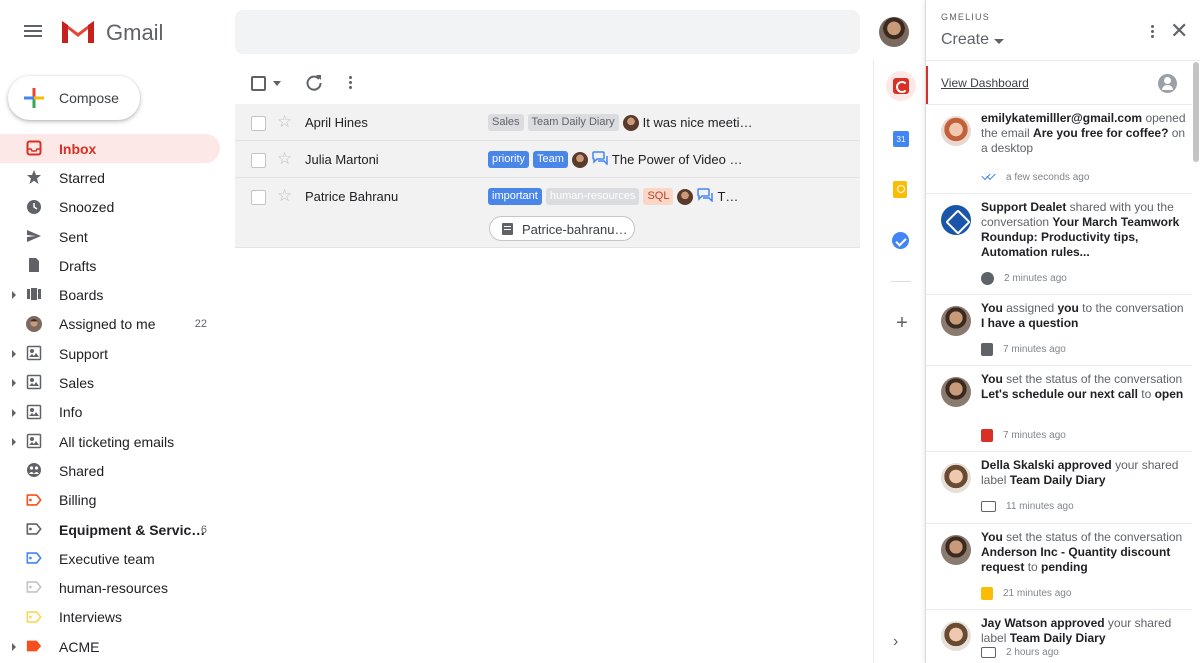 This screenshot has width=1200, height=663. What do you see at coordinates (135, 32) in the screenshot?
I see `app-name: Gmail` at bounding box center [135, 32].